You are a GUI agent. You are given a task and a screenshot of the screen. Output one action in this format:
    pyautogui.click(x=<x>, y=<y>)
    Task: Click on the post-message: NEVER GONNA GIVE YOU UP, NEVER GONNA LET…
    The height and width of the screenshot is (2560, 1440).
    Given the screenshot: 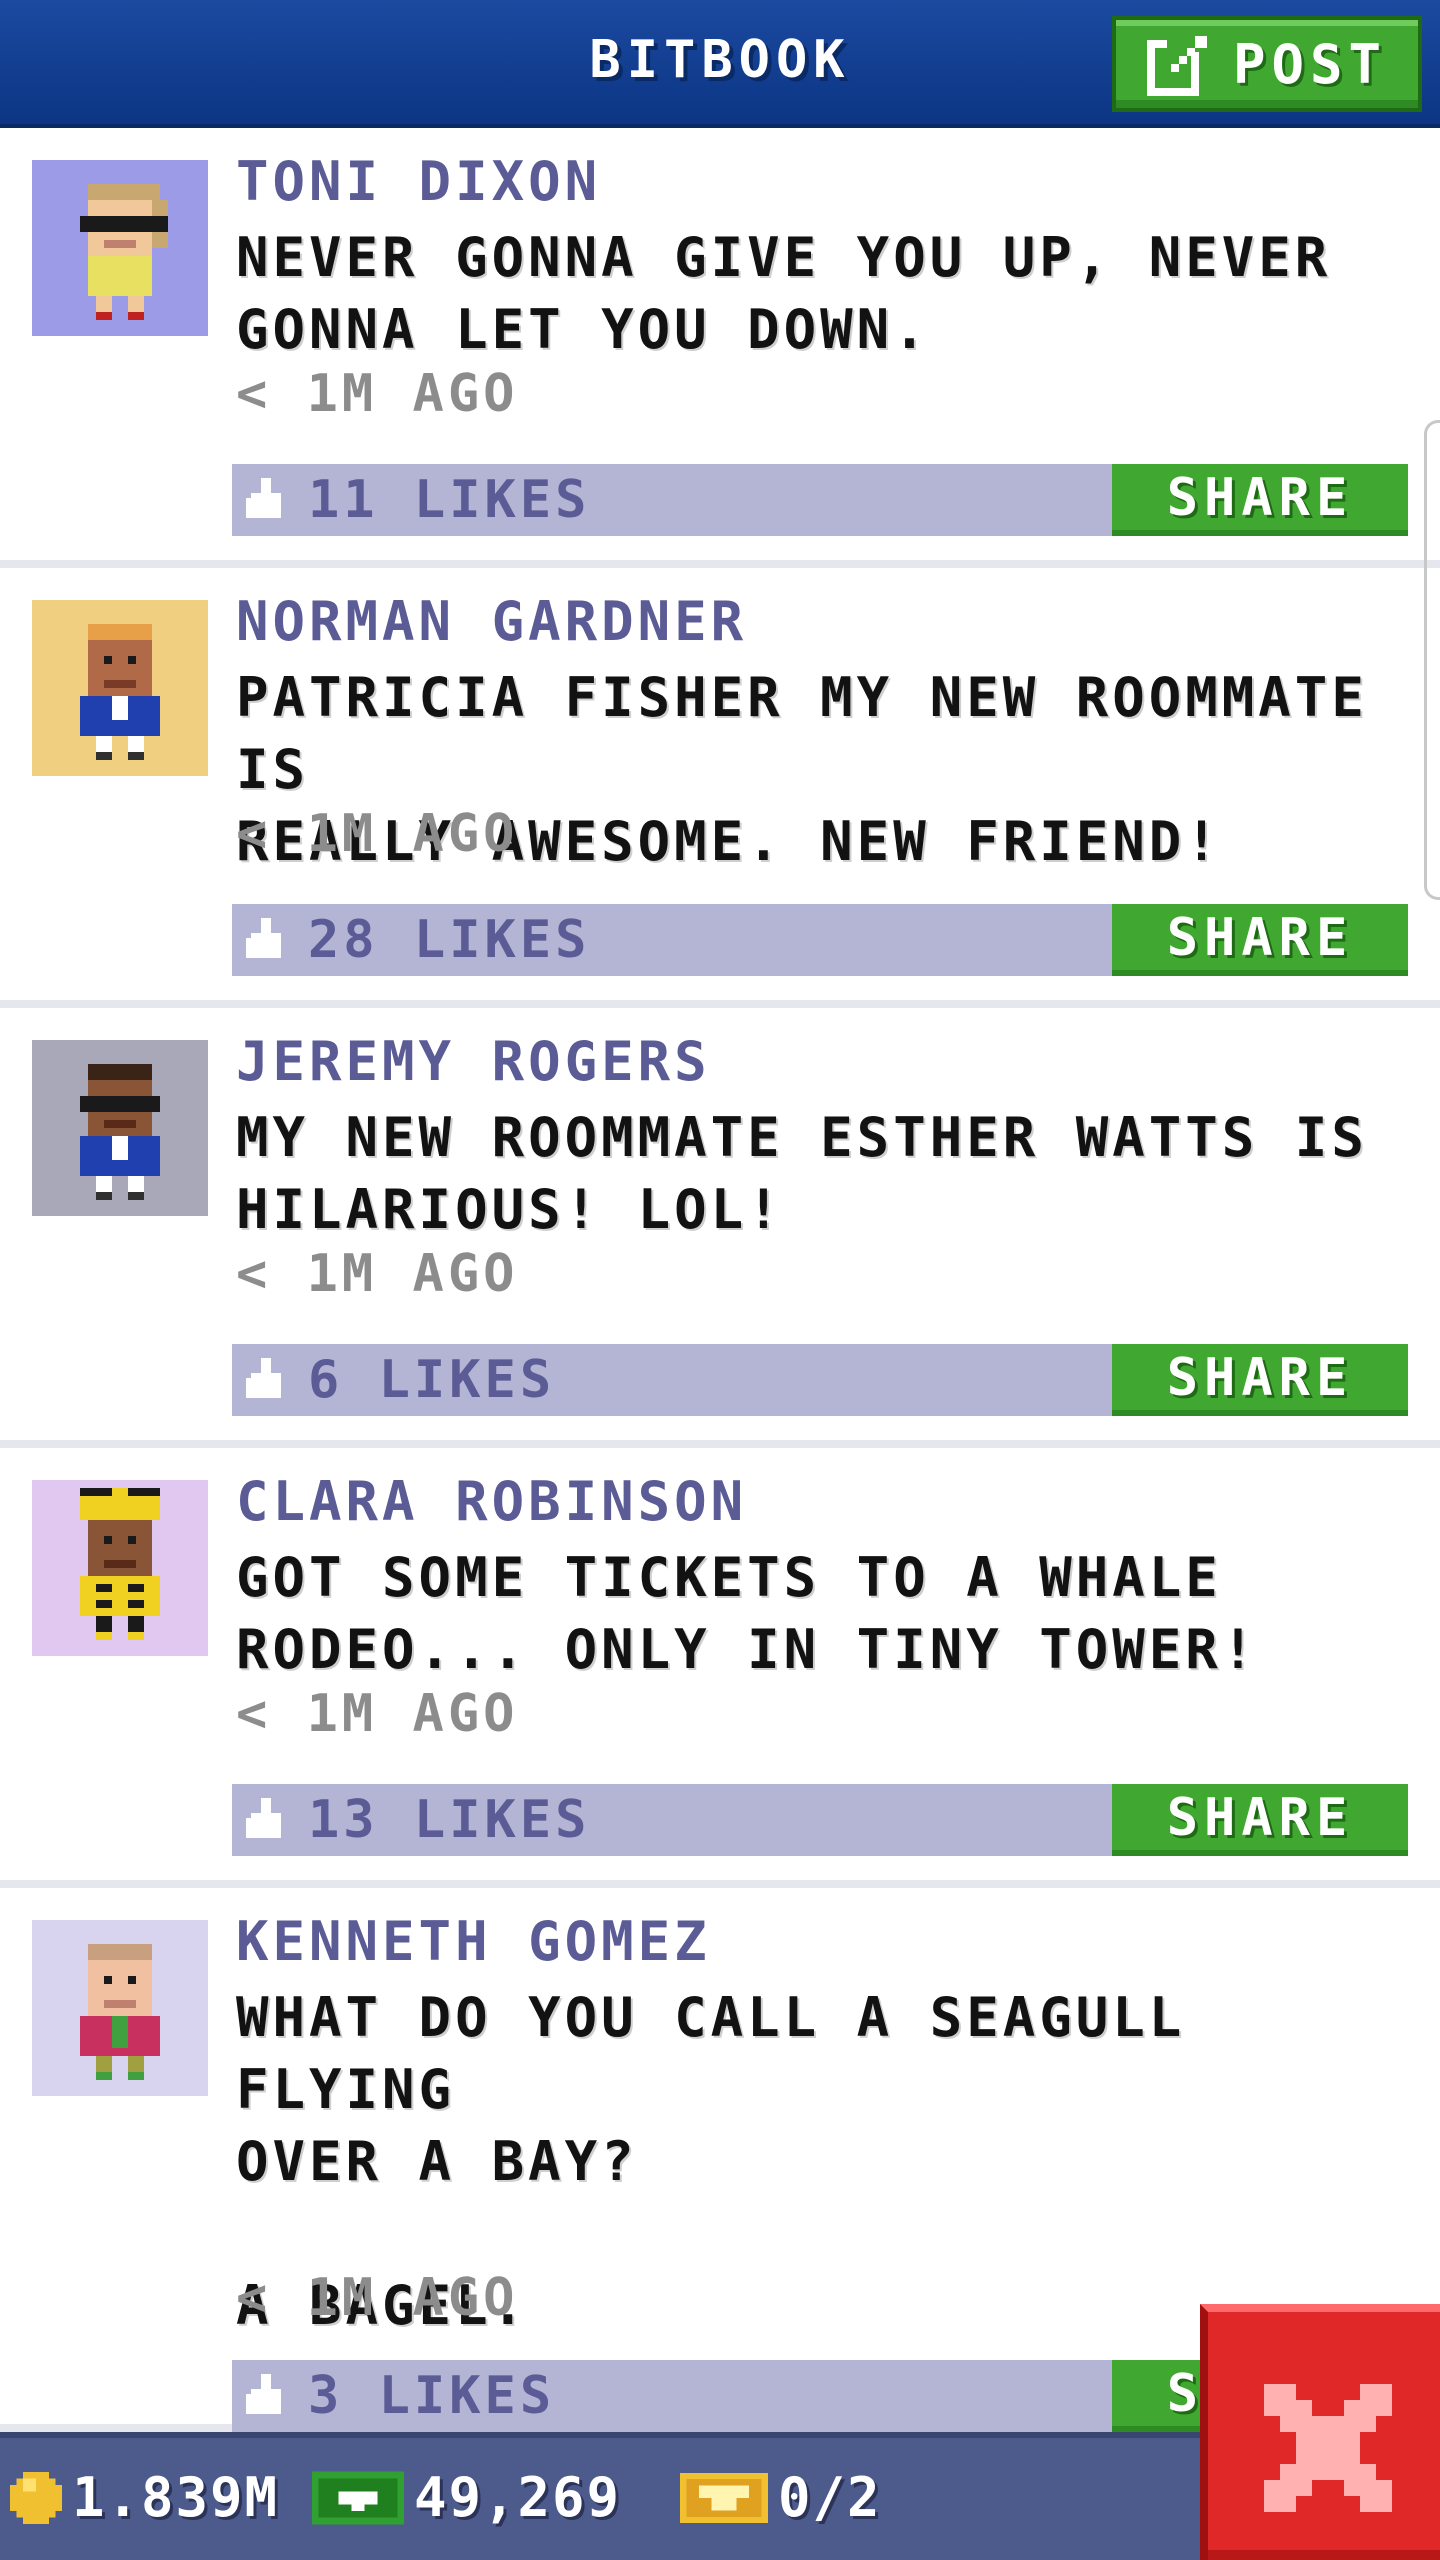 What is the action you would take?
    pyautogui.click(x=784, y=293)
    